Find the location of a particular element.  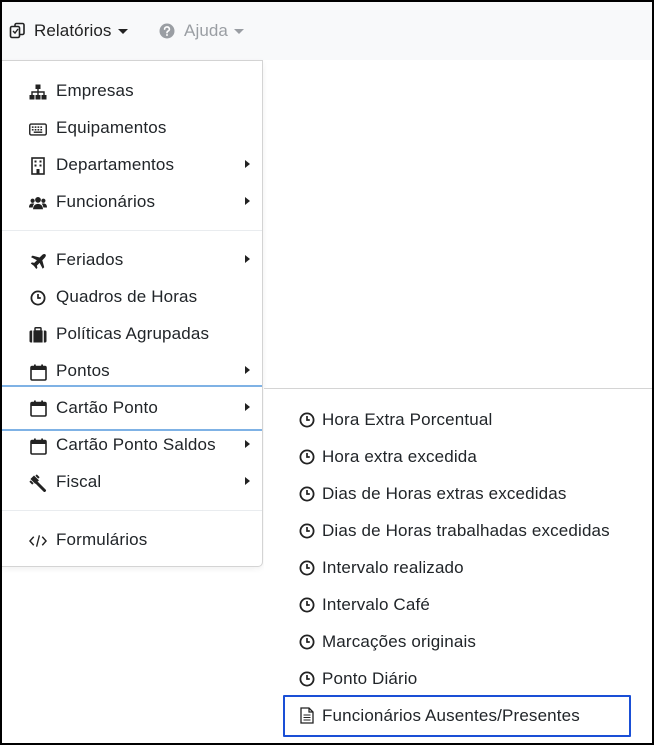

menu-item-departamentos: Departamentos is located at coordinates (132, 165).